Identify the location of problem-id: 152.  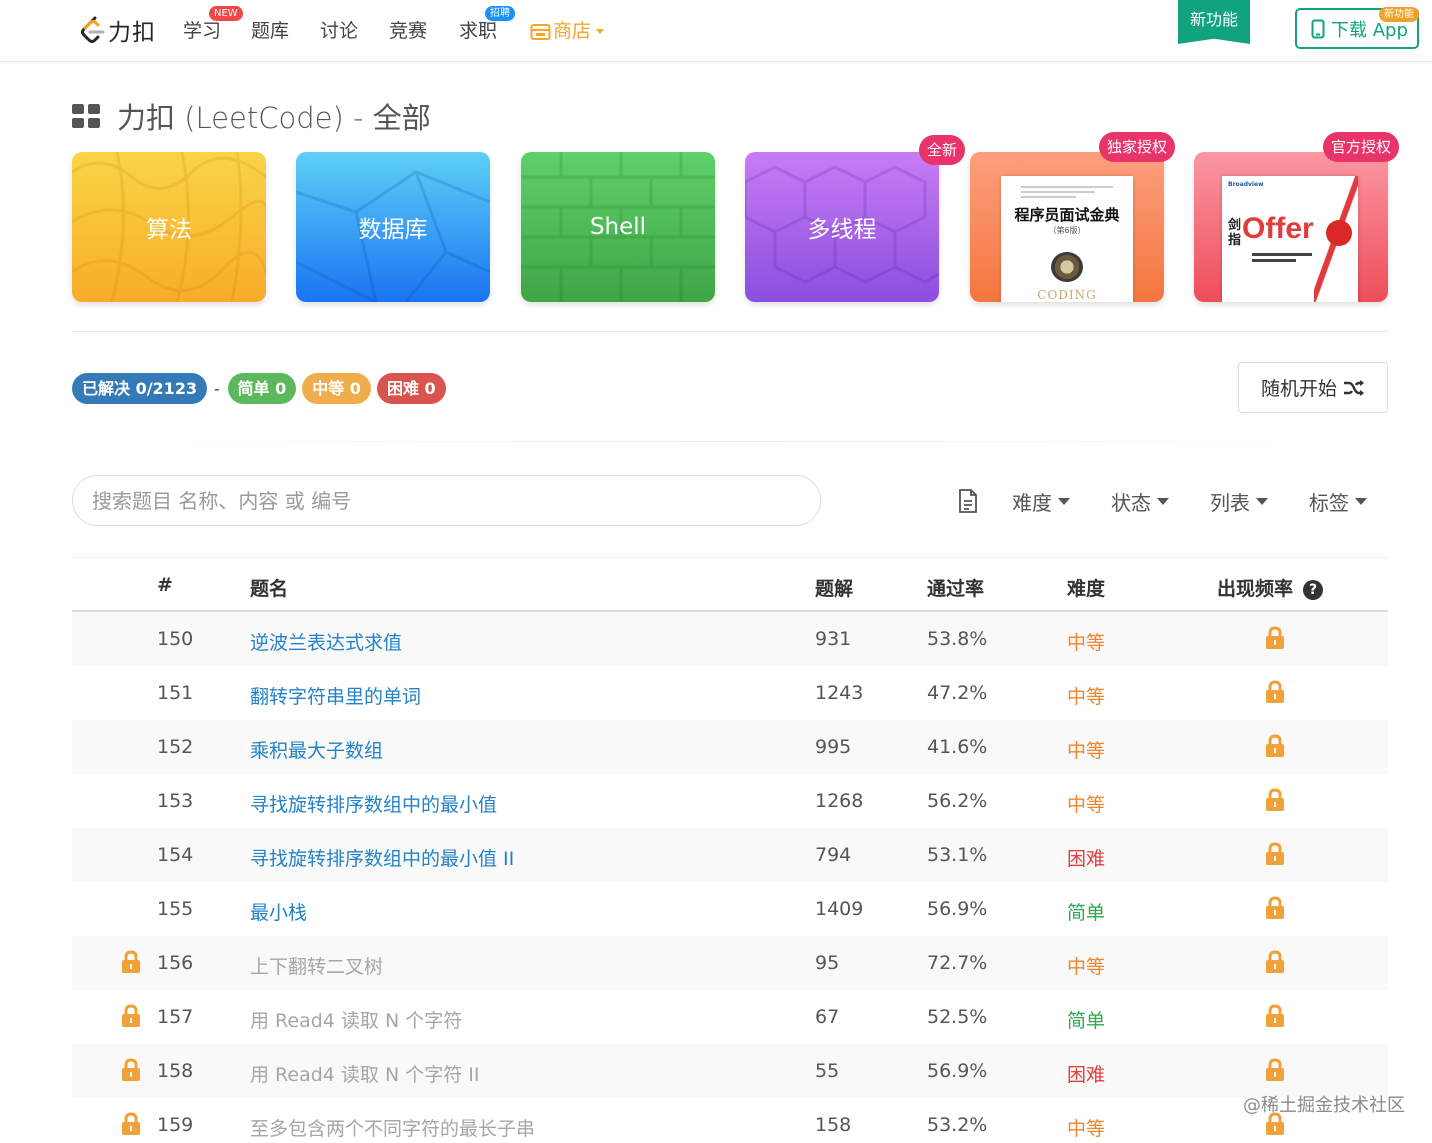
(175, 747).